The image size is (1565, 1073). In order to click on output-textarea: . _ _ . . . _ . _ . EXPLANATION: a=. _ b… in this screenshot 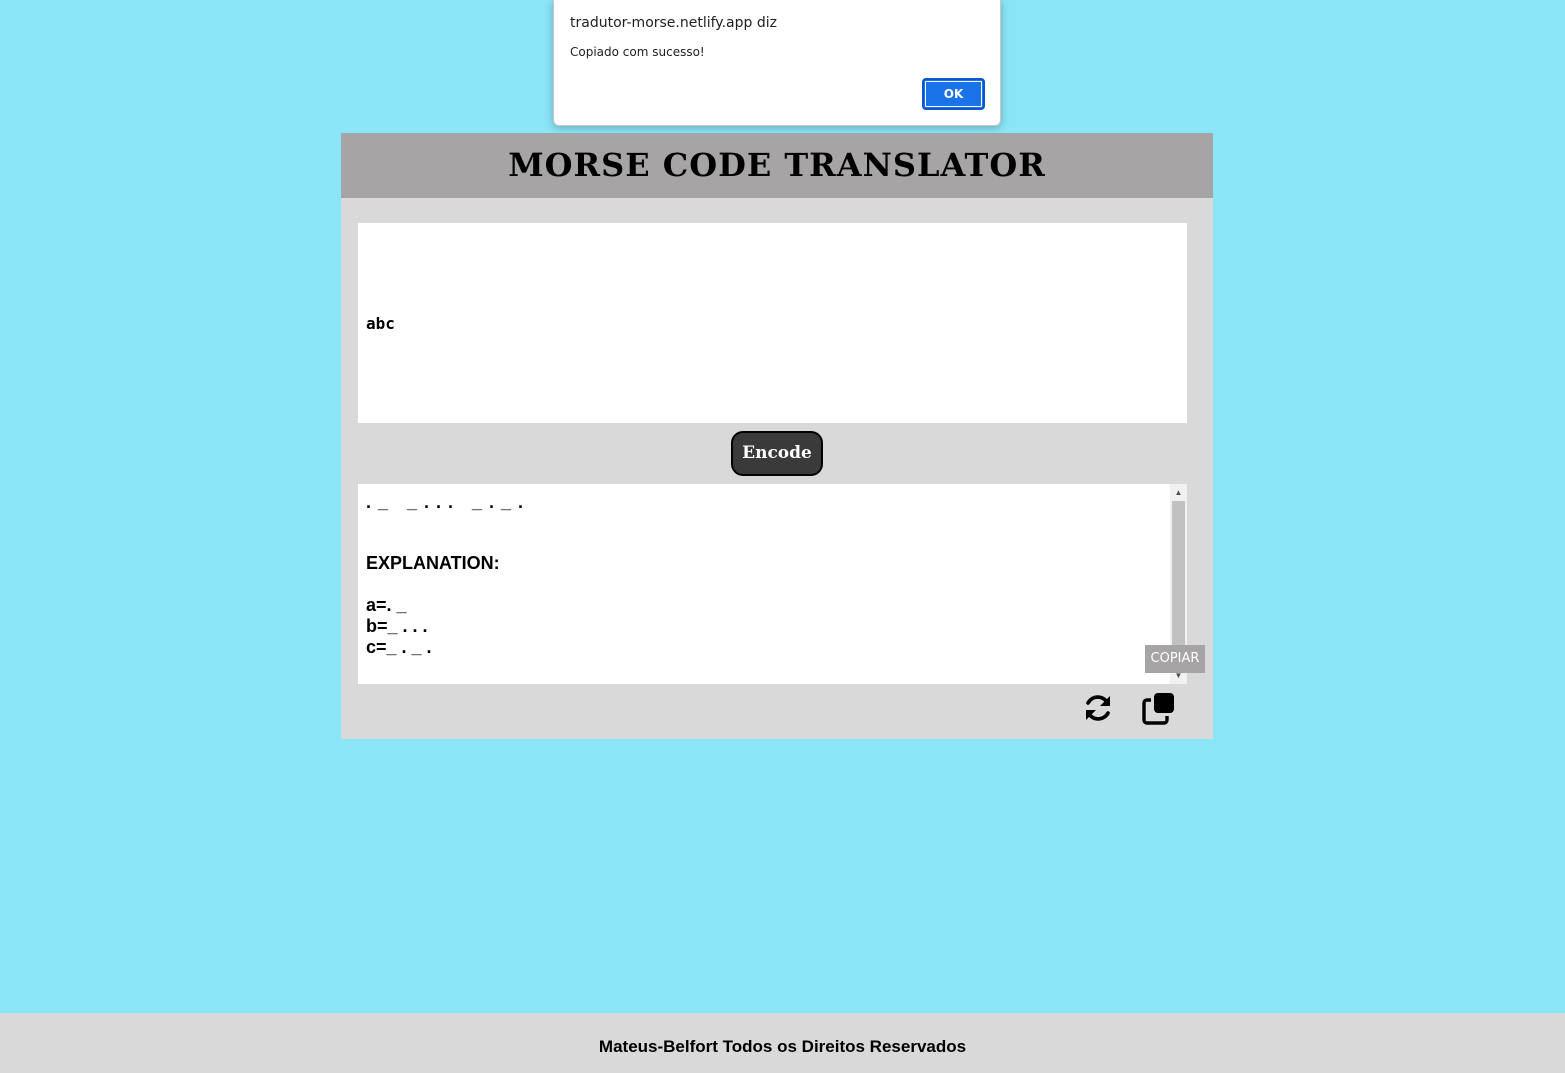, I will do `click(772, 584)`.